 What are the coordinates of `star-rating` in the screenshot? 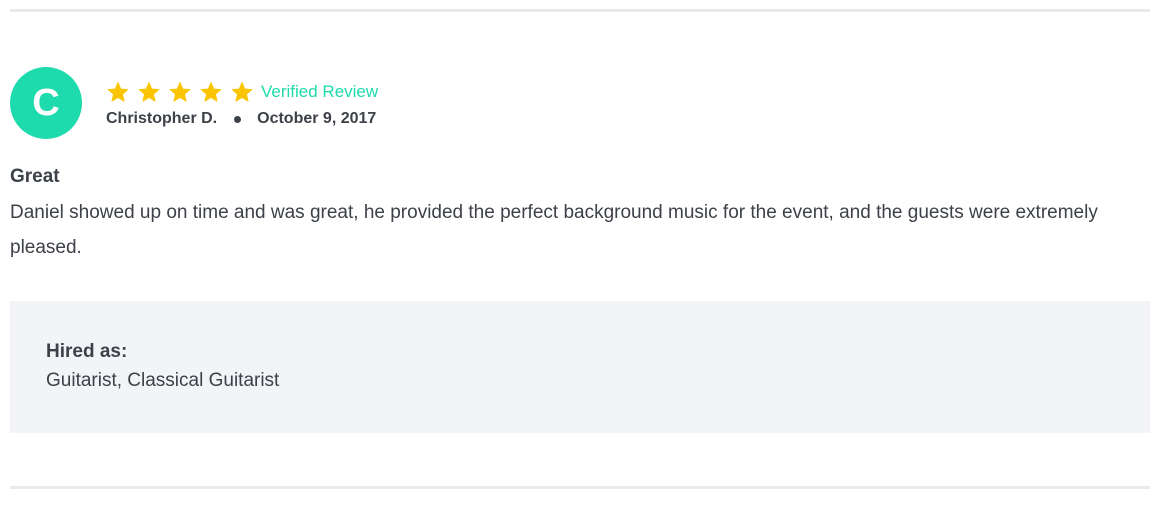 It's located at (183, 92).